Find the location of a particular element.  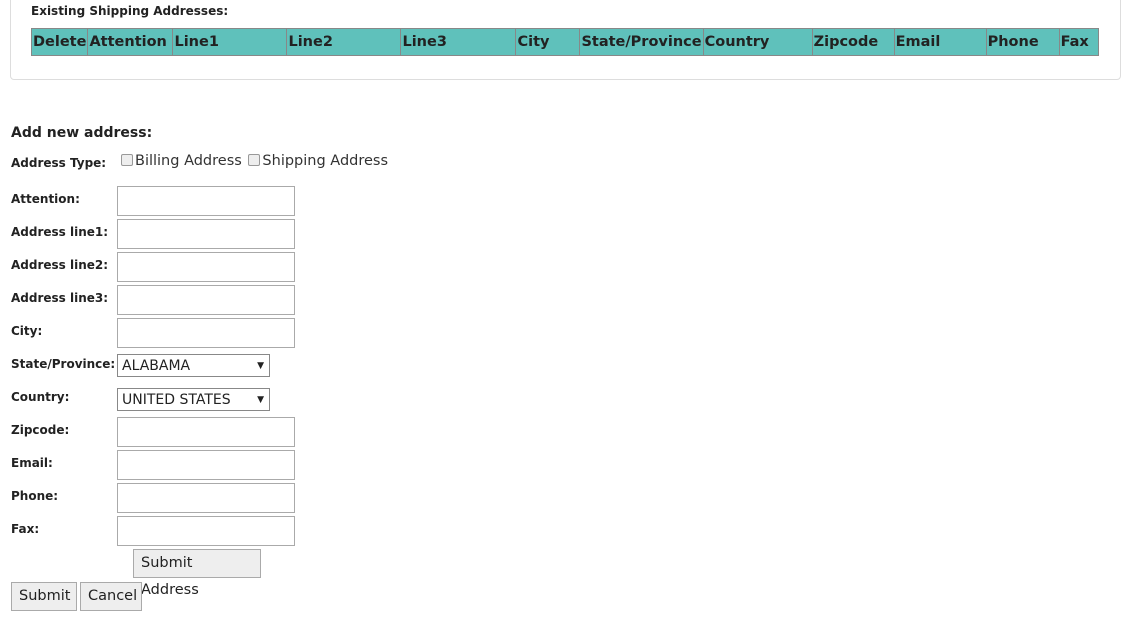

line2-label: Address line2: is located at coordinates (60, 265).